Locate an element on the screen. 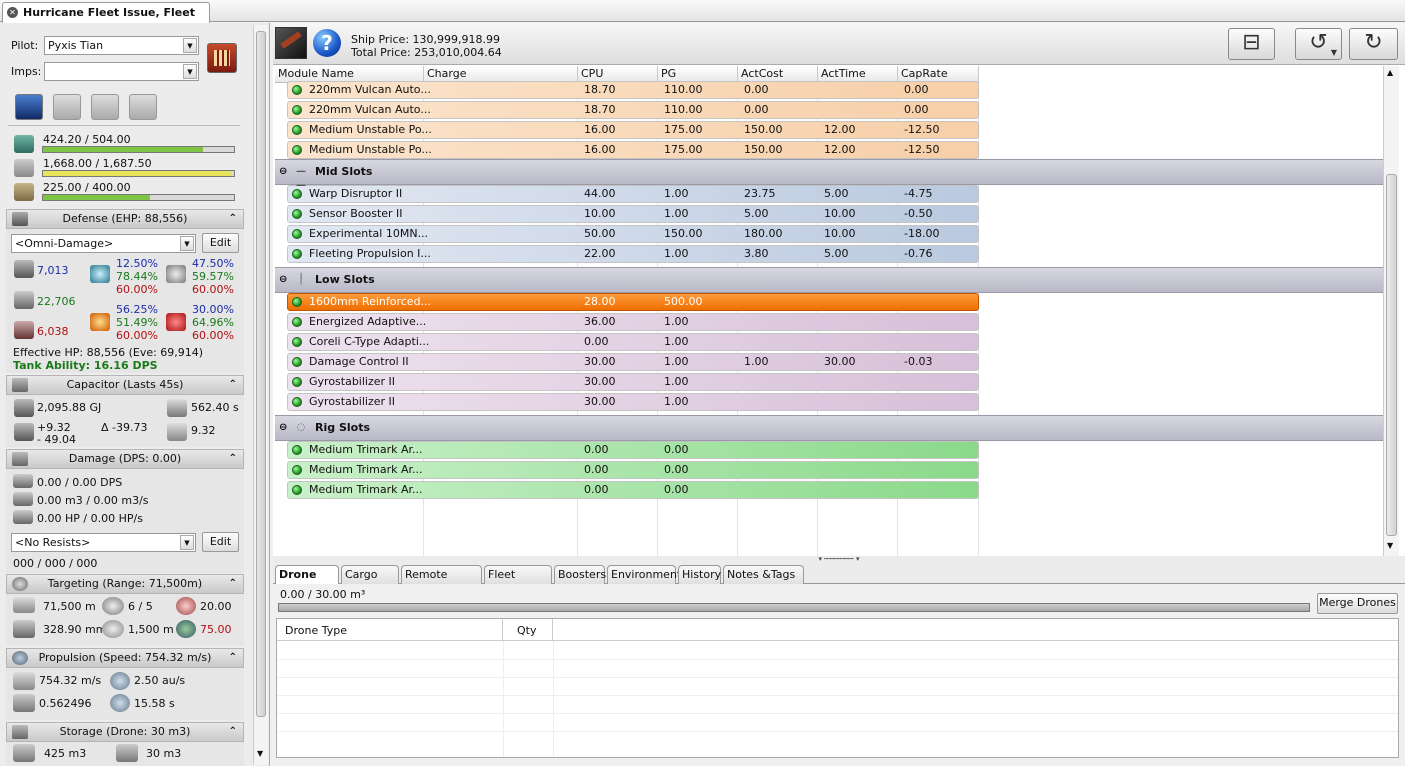  low-slots-rack: ⊖ │ Low Slots is located at coordinates (829, 280).